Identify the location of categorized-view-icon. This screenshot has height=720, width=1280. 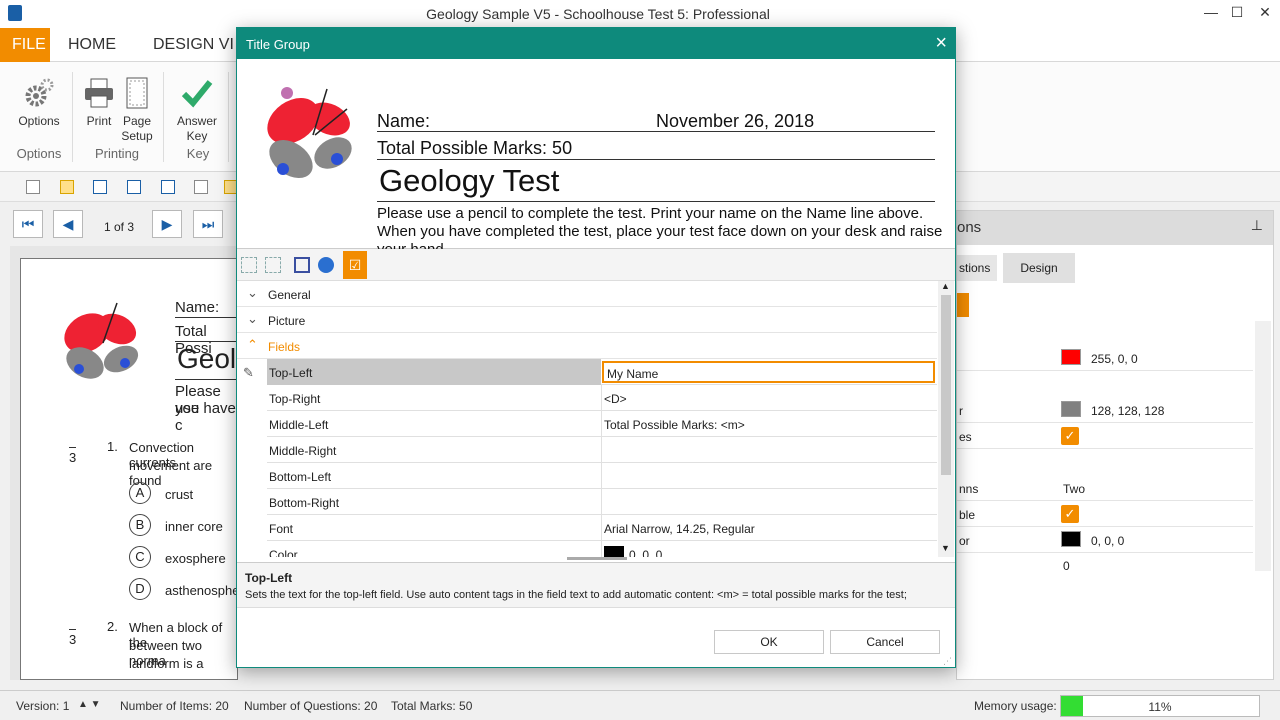
(249, 265).